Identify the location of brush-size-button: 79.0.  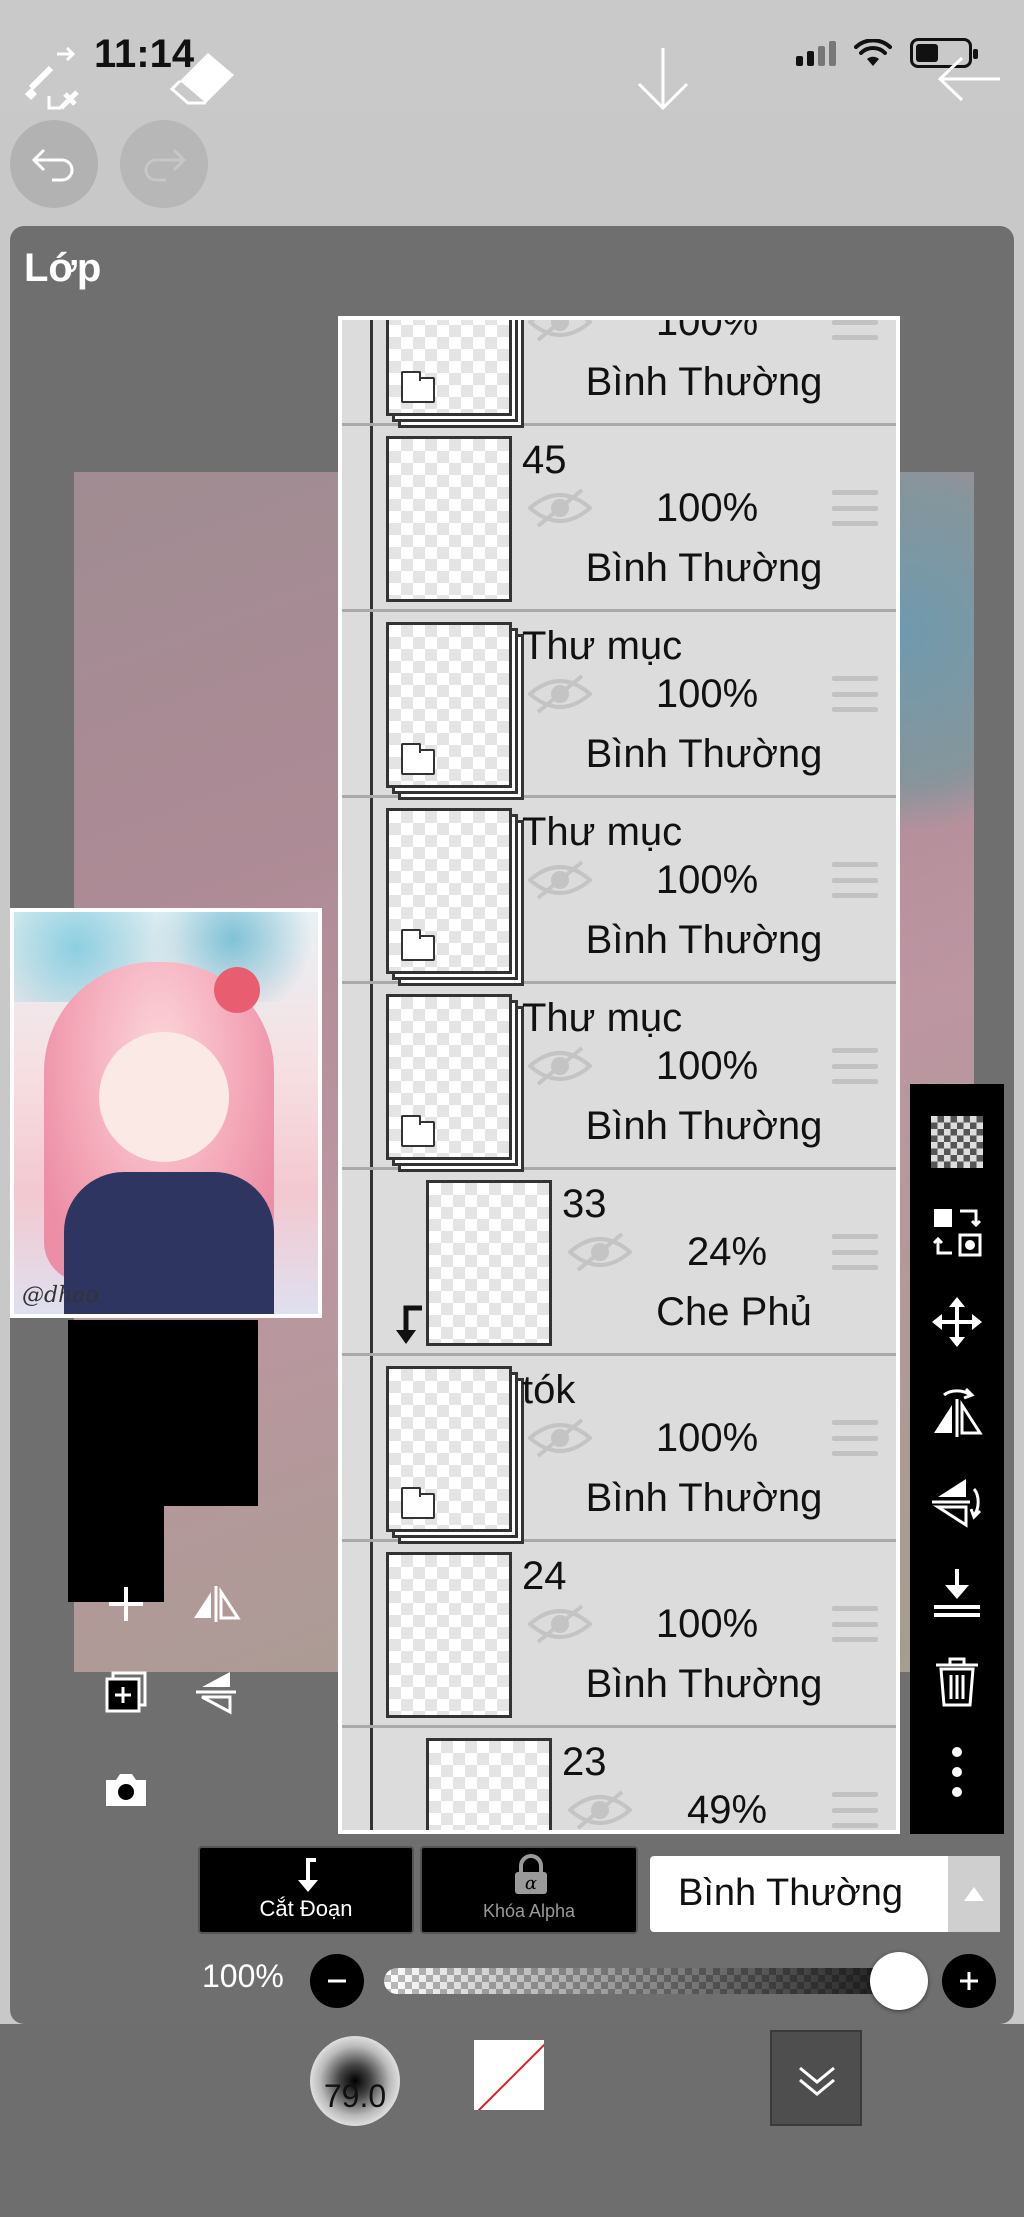
(355, 2081).